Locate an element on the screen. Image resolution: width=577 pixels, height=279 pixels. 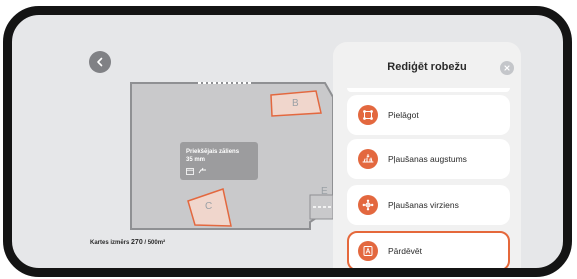
zone-b-label: B is located at coordinates (295, 103).